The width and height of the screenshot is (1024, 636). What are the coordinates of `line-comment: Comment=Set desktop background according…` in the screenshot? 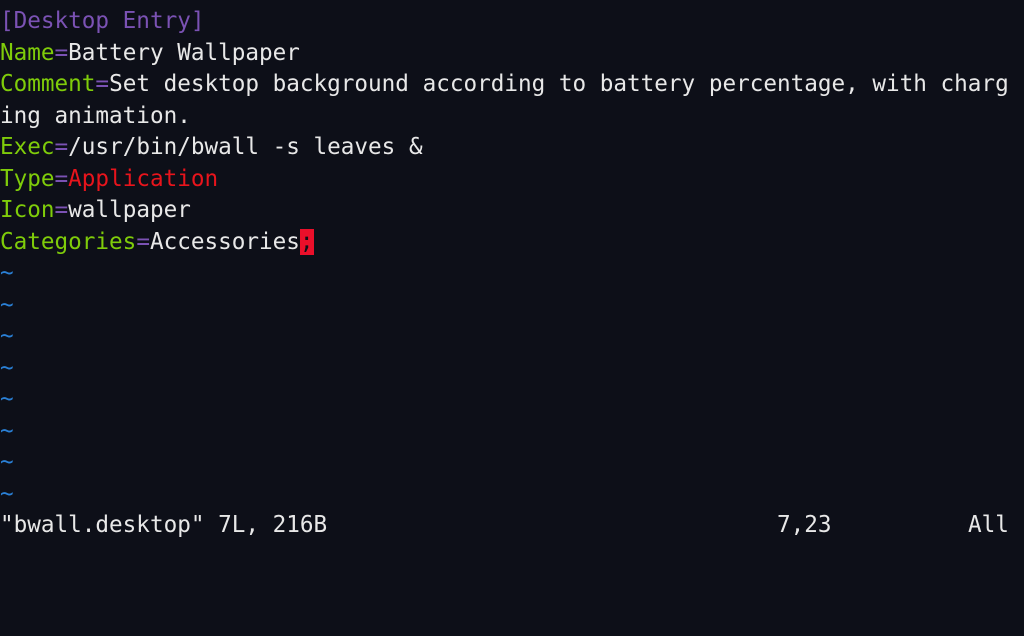 It's located at (511, 100).